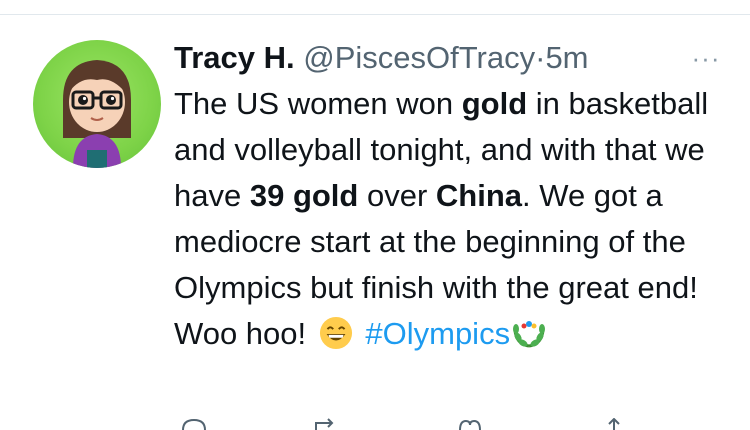 Image resolution: width=750 pixels, height=430 pixels. I want to click on author-name: Tracy H., so click(234, 57).